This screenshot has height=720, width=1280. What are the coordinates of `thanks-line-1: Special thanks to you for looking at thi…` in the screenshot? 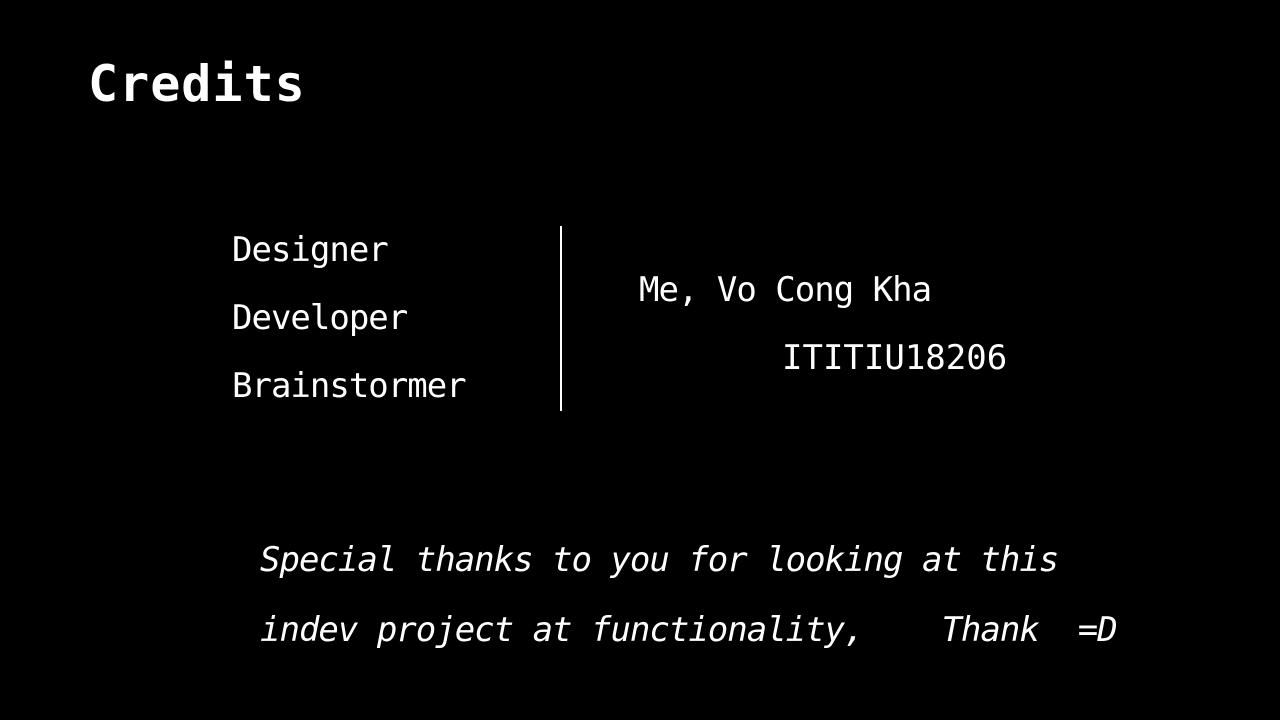 It's located at (659, 560).